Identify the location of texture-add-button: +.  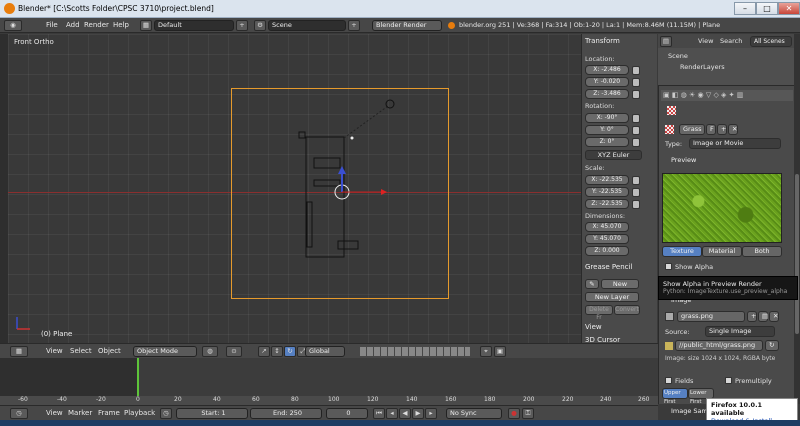
(722, 129).